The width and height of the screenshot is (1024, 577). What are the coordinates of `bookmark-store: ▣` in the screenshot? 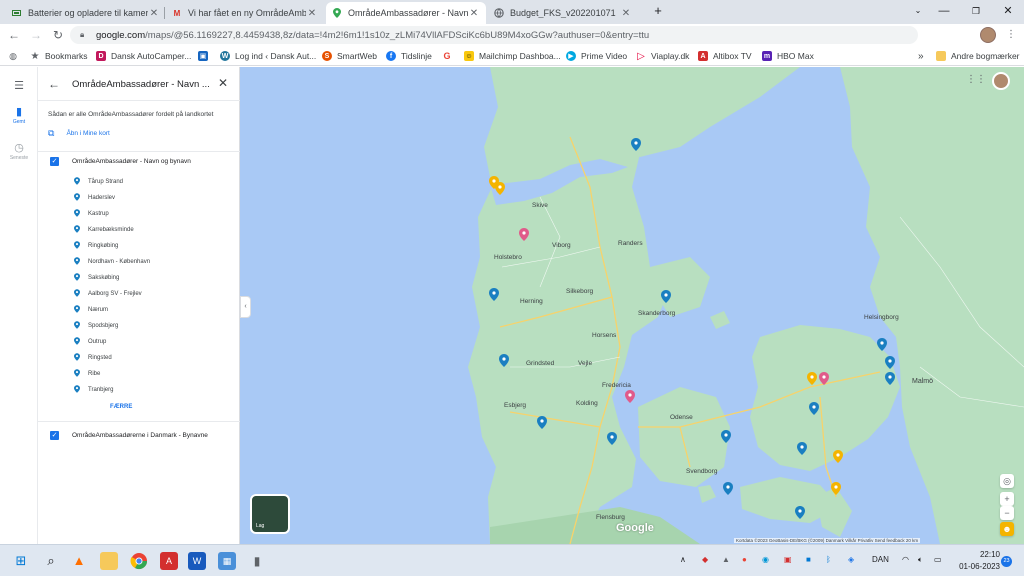 It's located at (205, 56).